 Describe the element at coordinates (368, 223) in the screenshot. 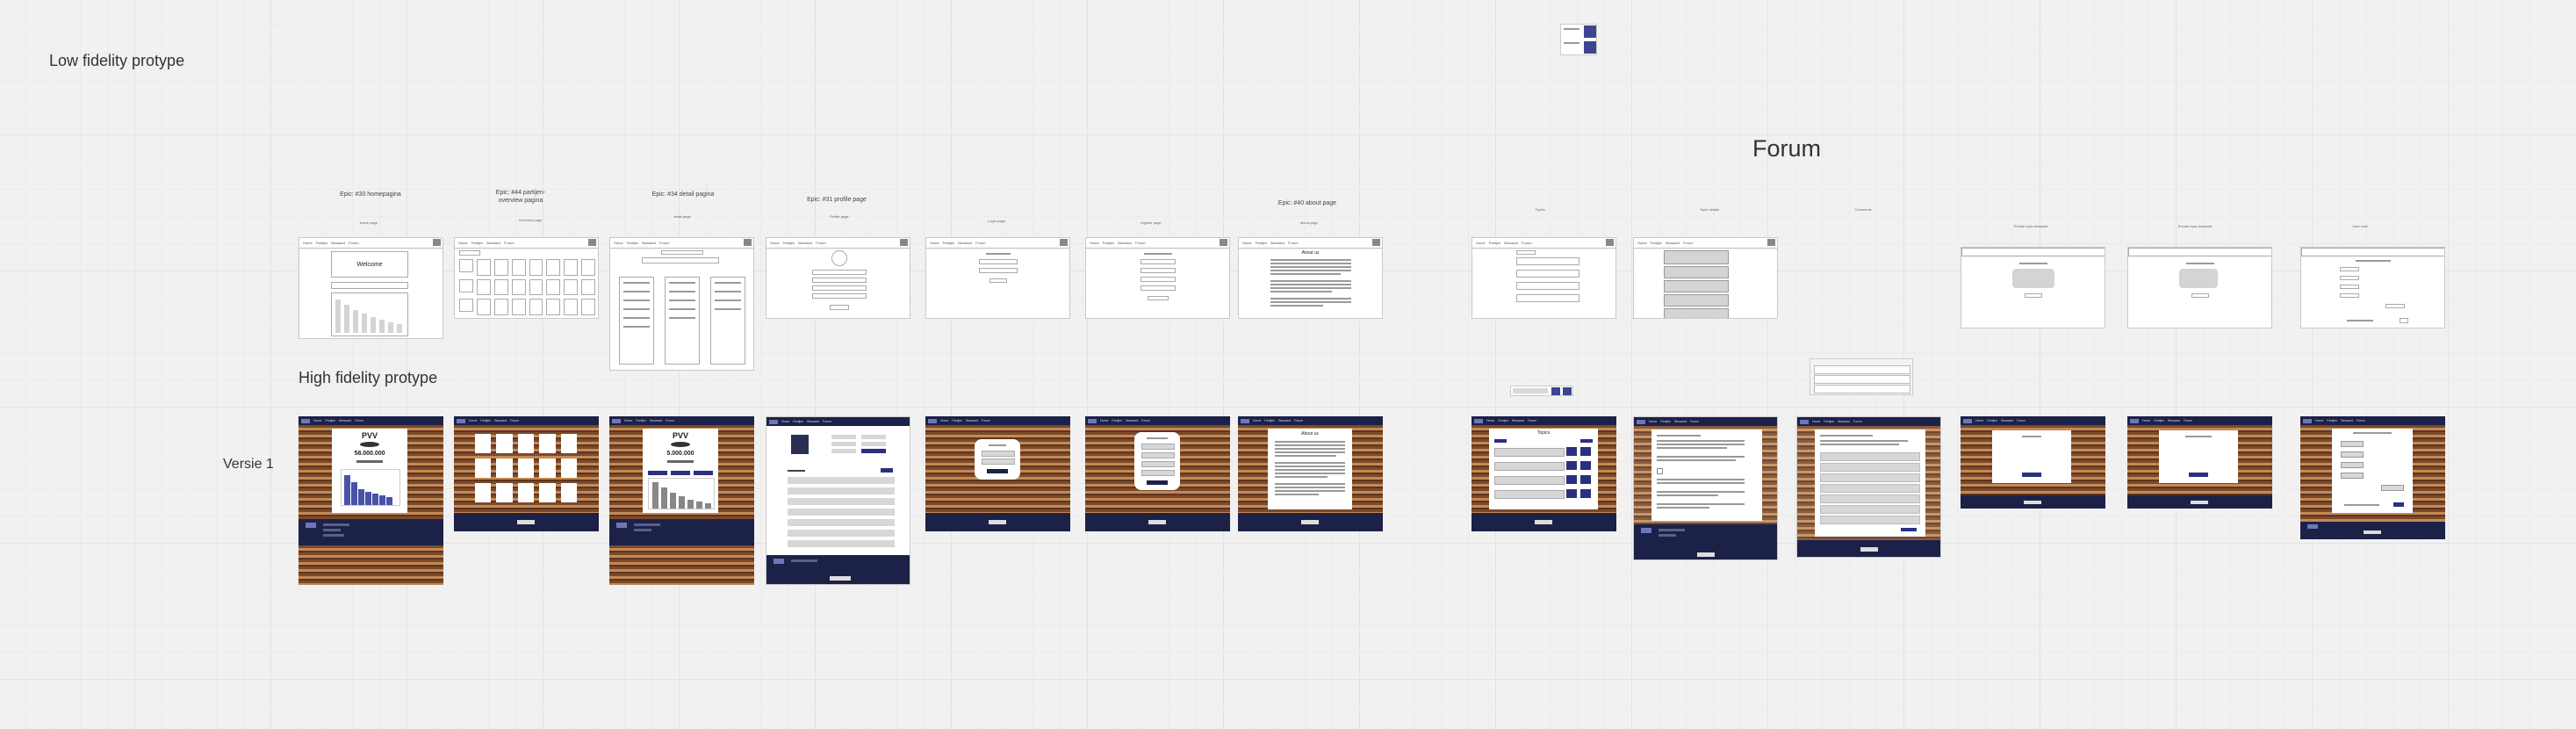

I see `frame-caption: home page` at that location.